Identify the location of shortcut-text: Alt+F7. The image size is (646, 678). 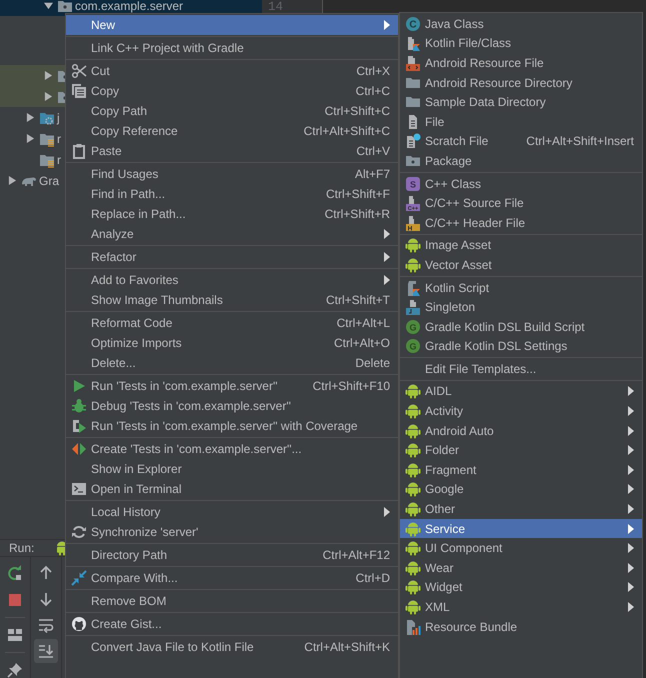
(372, 174).